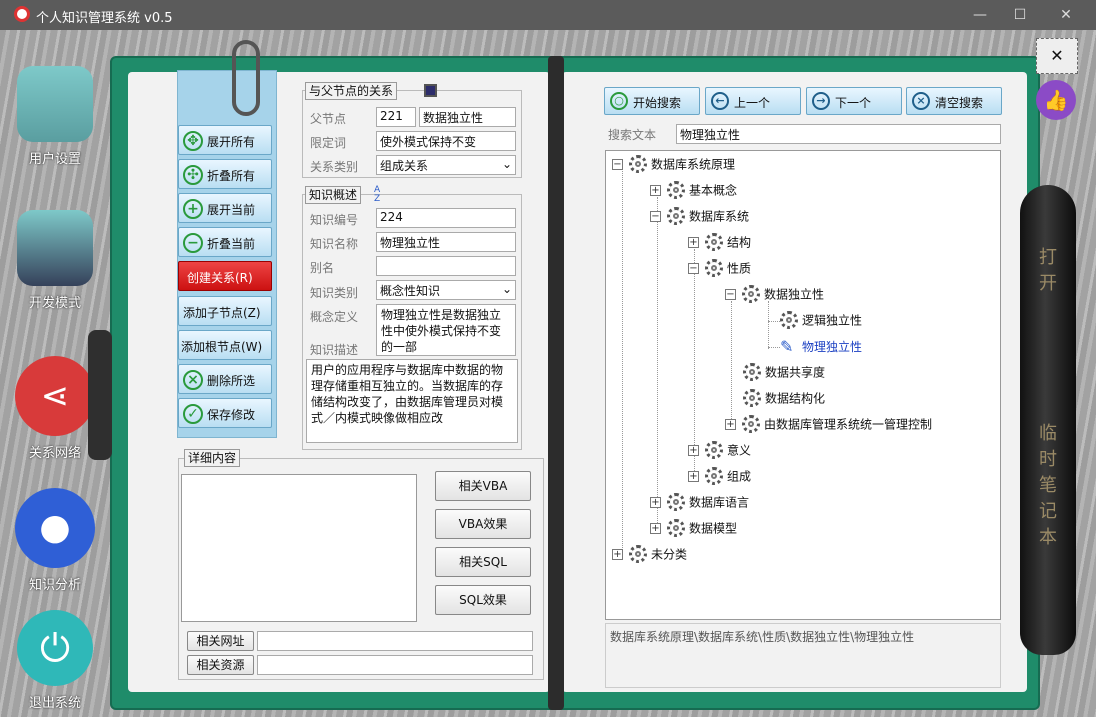 The width and height of the screenshot is (1096, 717). I want to click on pen-open-label: 打开, so click(1048, 270).